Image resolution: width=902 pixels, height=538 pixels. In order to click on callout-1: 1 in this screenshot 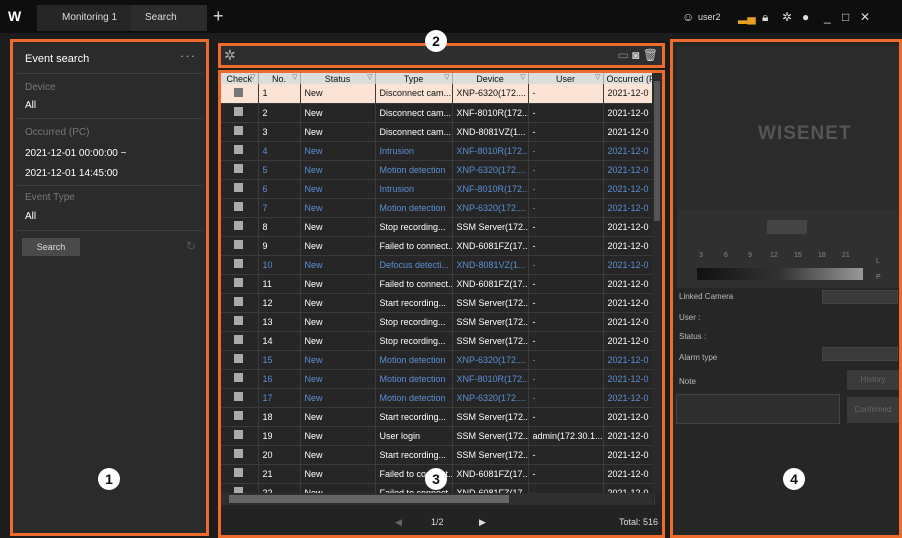, I will do `click(109, 479)`.